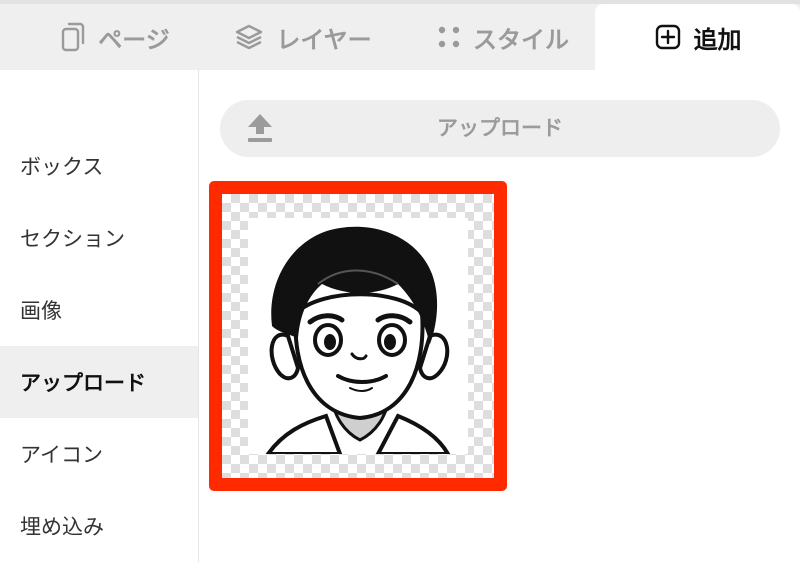 The height and width of the screenshot is (562, 800). I want to click on sidebar-item-label: 埋め込み, so click(62, 527).